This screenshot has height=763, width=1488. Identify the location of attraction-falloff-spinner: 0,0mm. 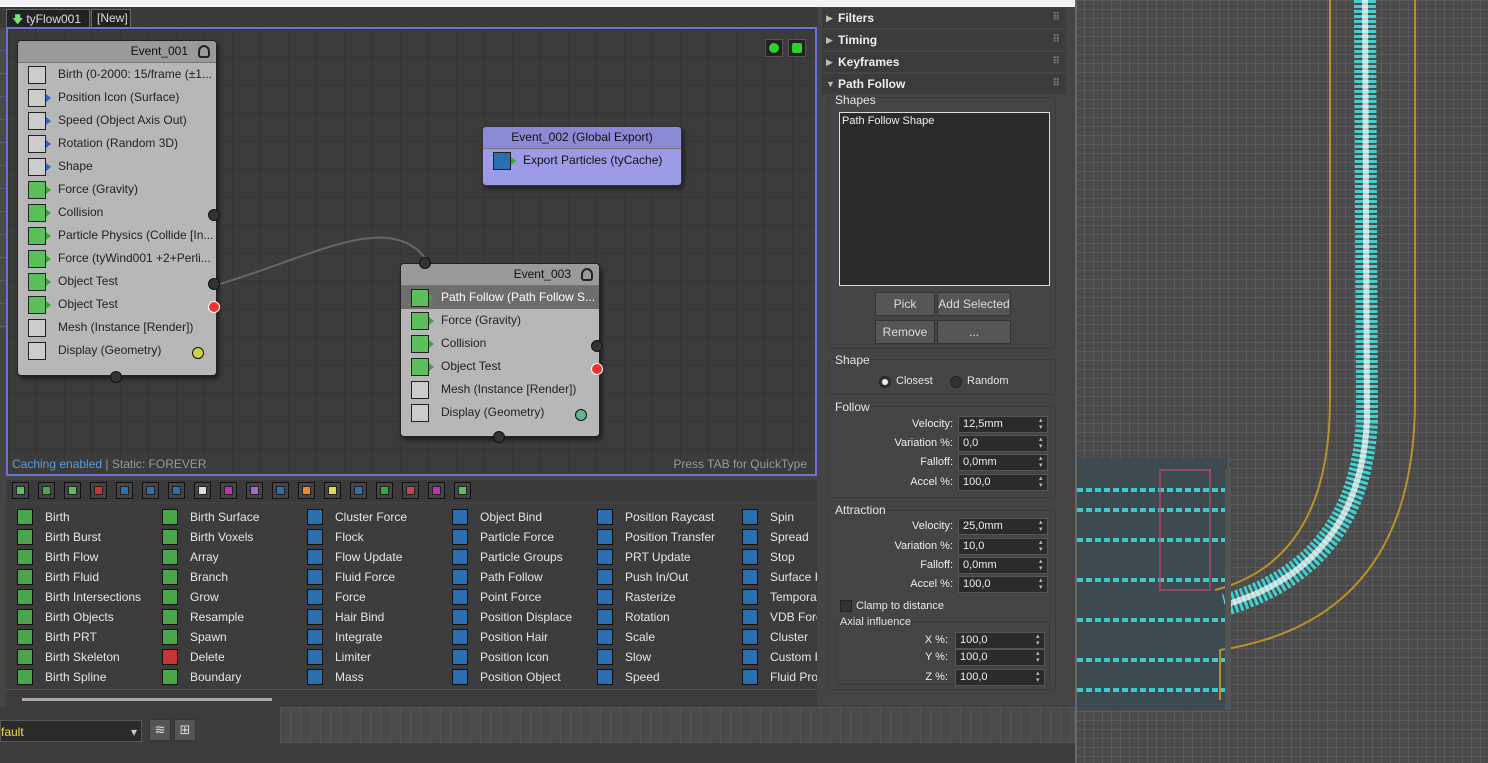
(1003, 565).